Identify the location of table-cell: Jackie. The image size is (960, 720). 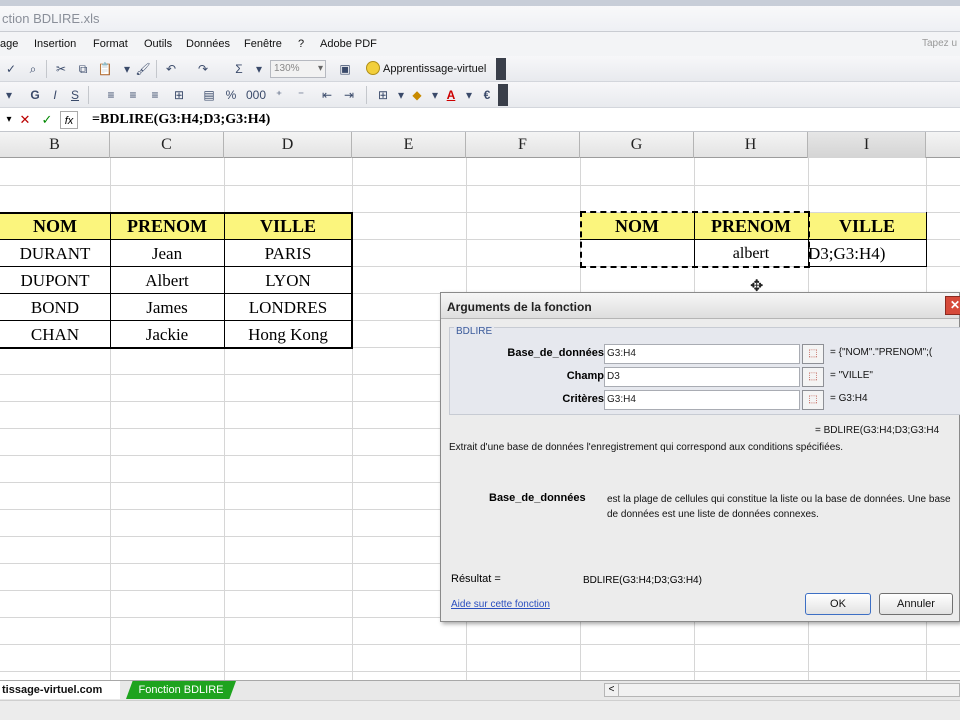
(167, 334).